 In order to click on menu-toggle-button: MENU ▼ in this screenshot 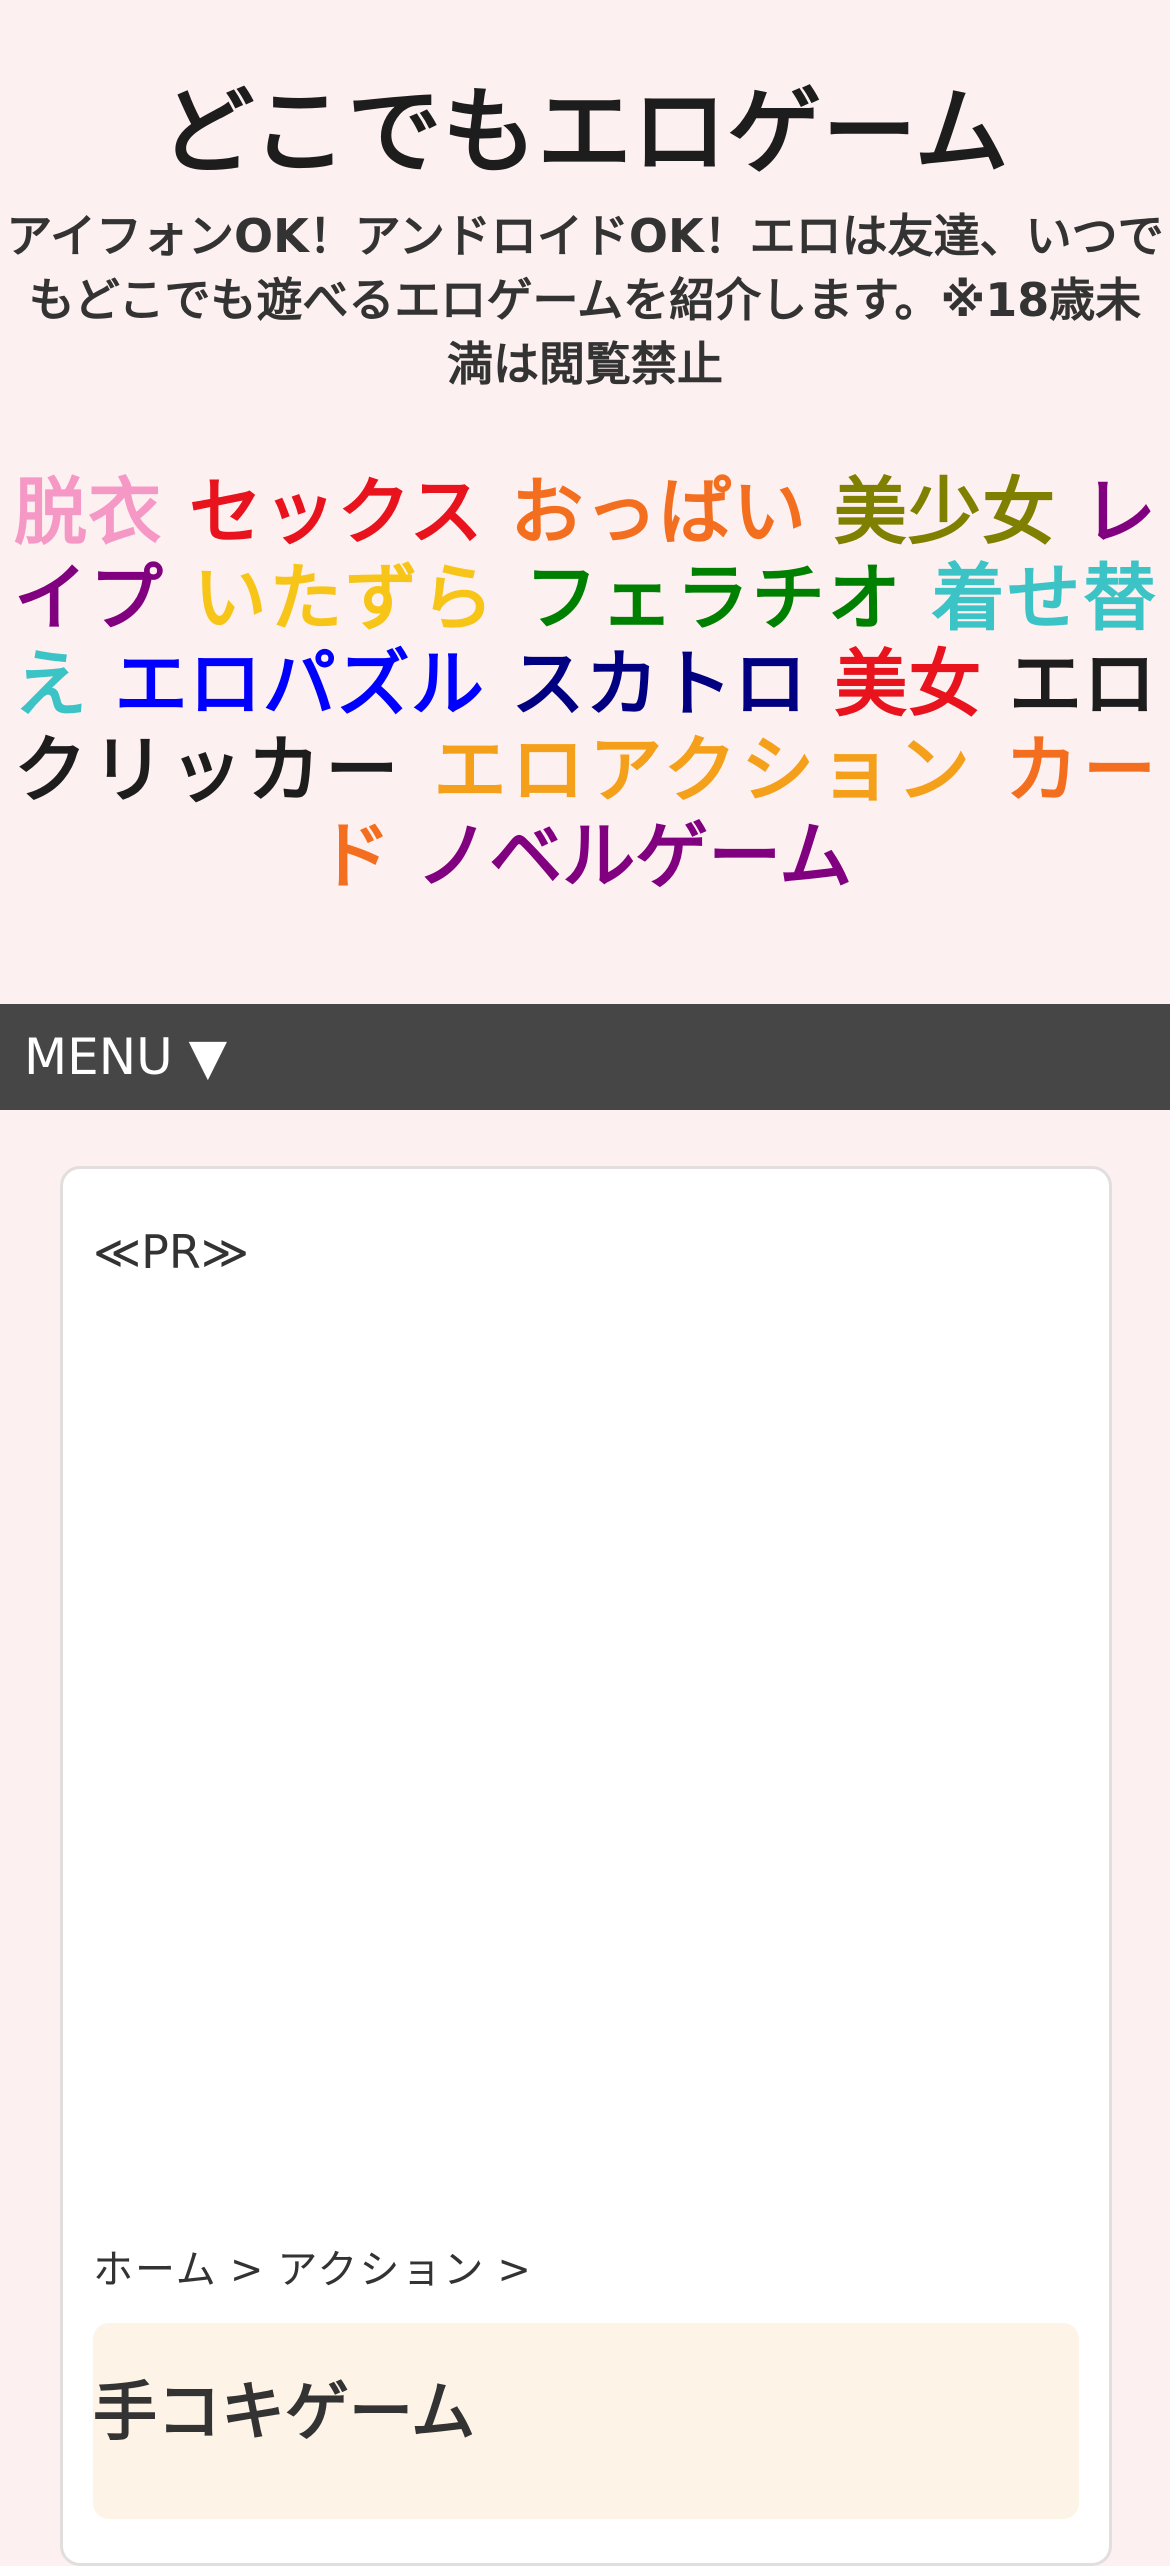, I will do `click(585, 1057)`.